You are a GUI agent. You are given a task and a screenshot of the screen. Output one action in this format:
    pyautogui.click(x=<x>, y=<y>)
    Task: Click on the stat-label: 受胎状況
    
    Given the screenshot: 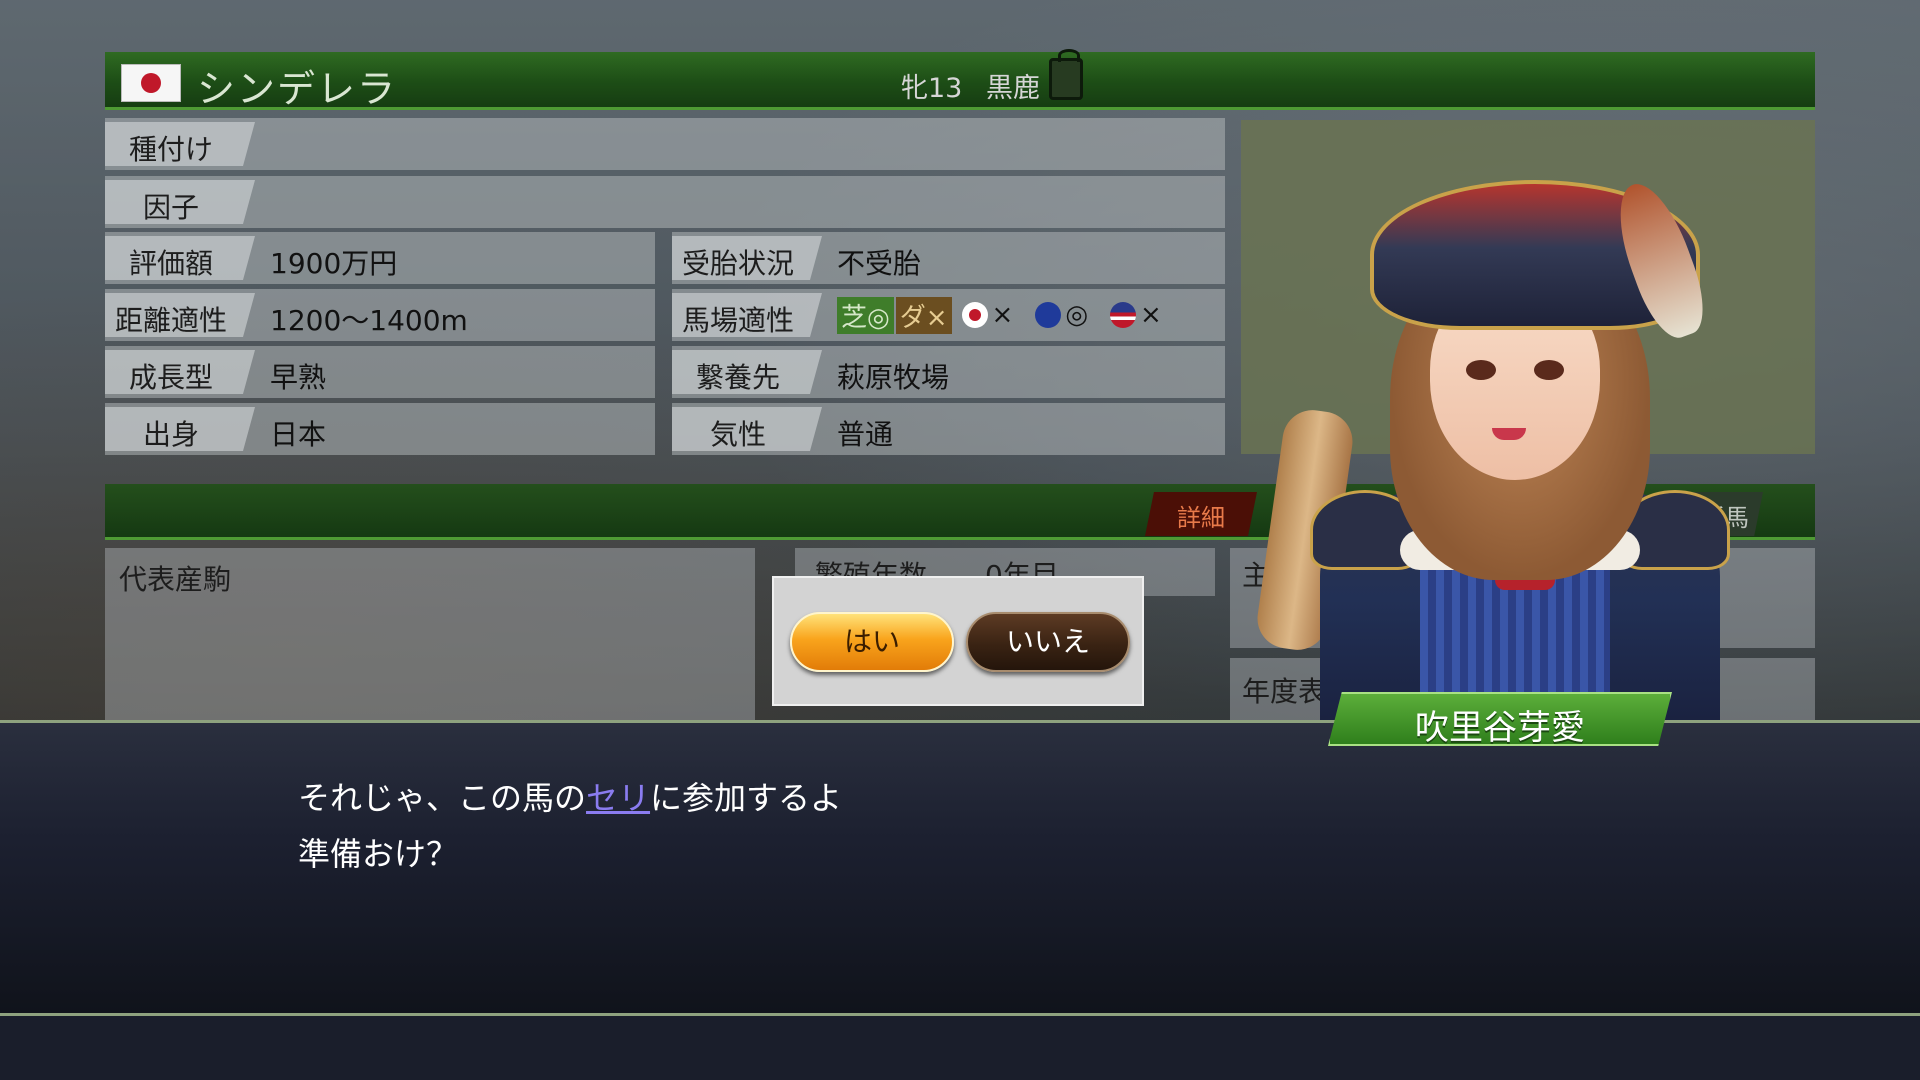 What is the action you would take?
    pyautogui.click(x=737, y=263)
    